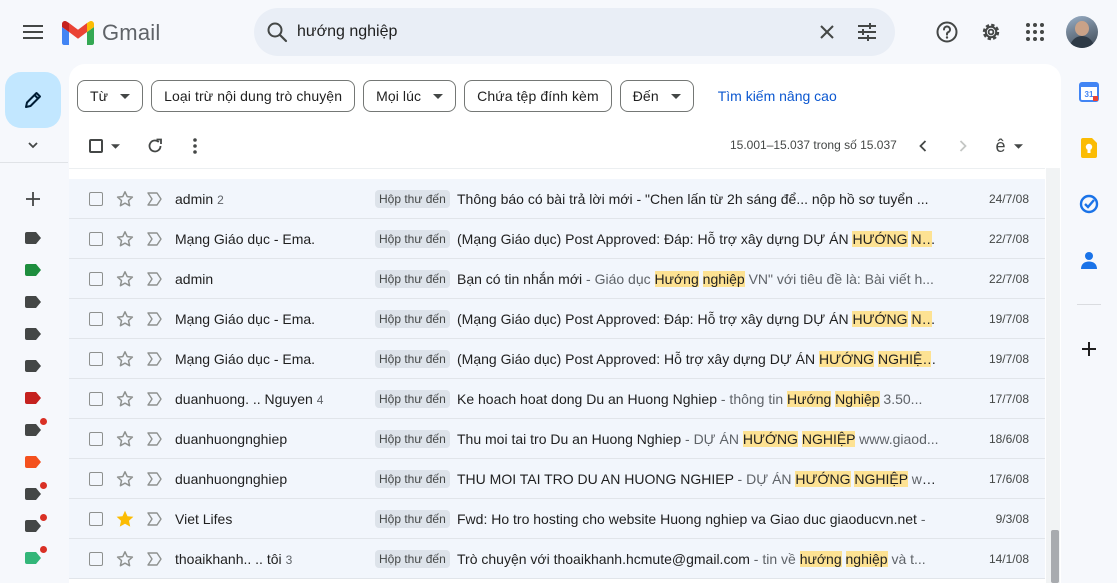  Describe the element at coordinates (1035, 32) in the screenshot. I see `google-apps-button` at that location.